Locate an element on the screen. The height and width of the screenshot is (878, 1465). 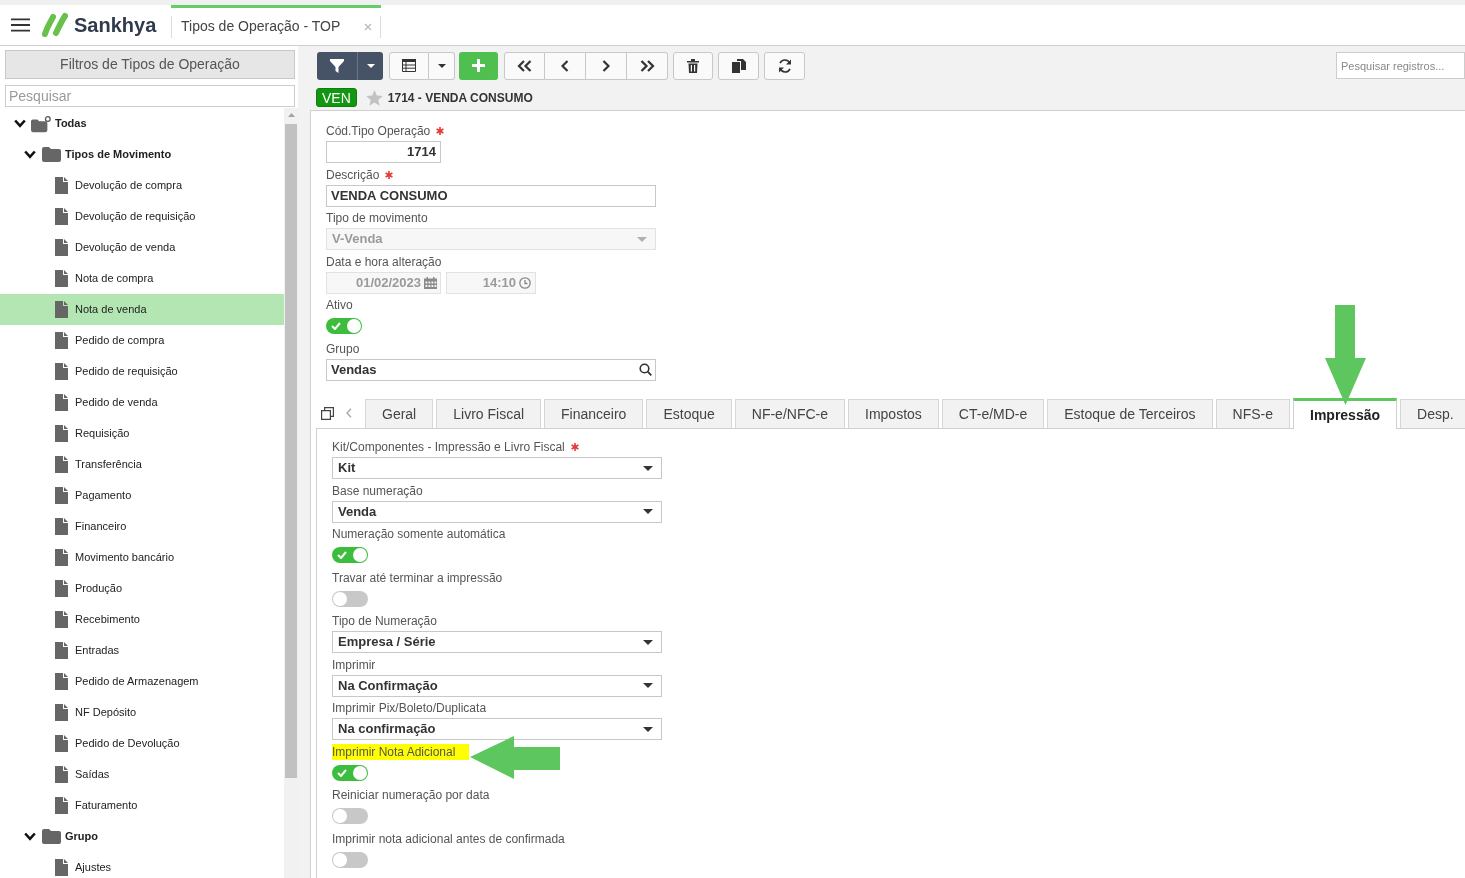
field-label: Descrição is located at coordinates (353, 174).